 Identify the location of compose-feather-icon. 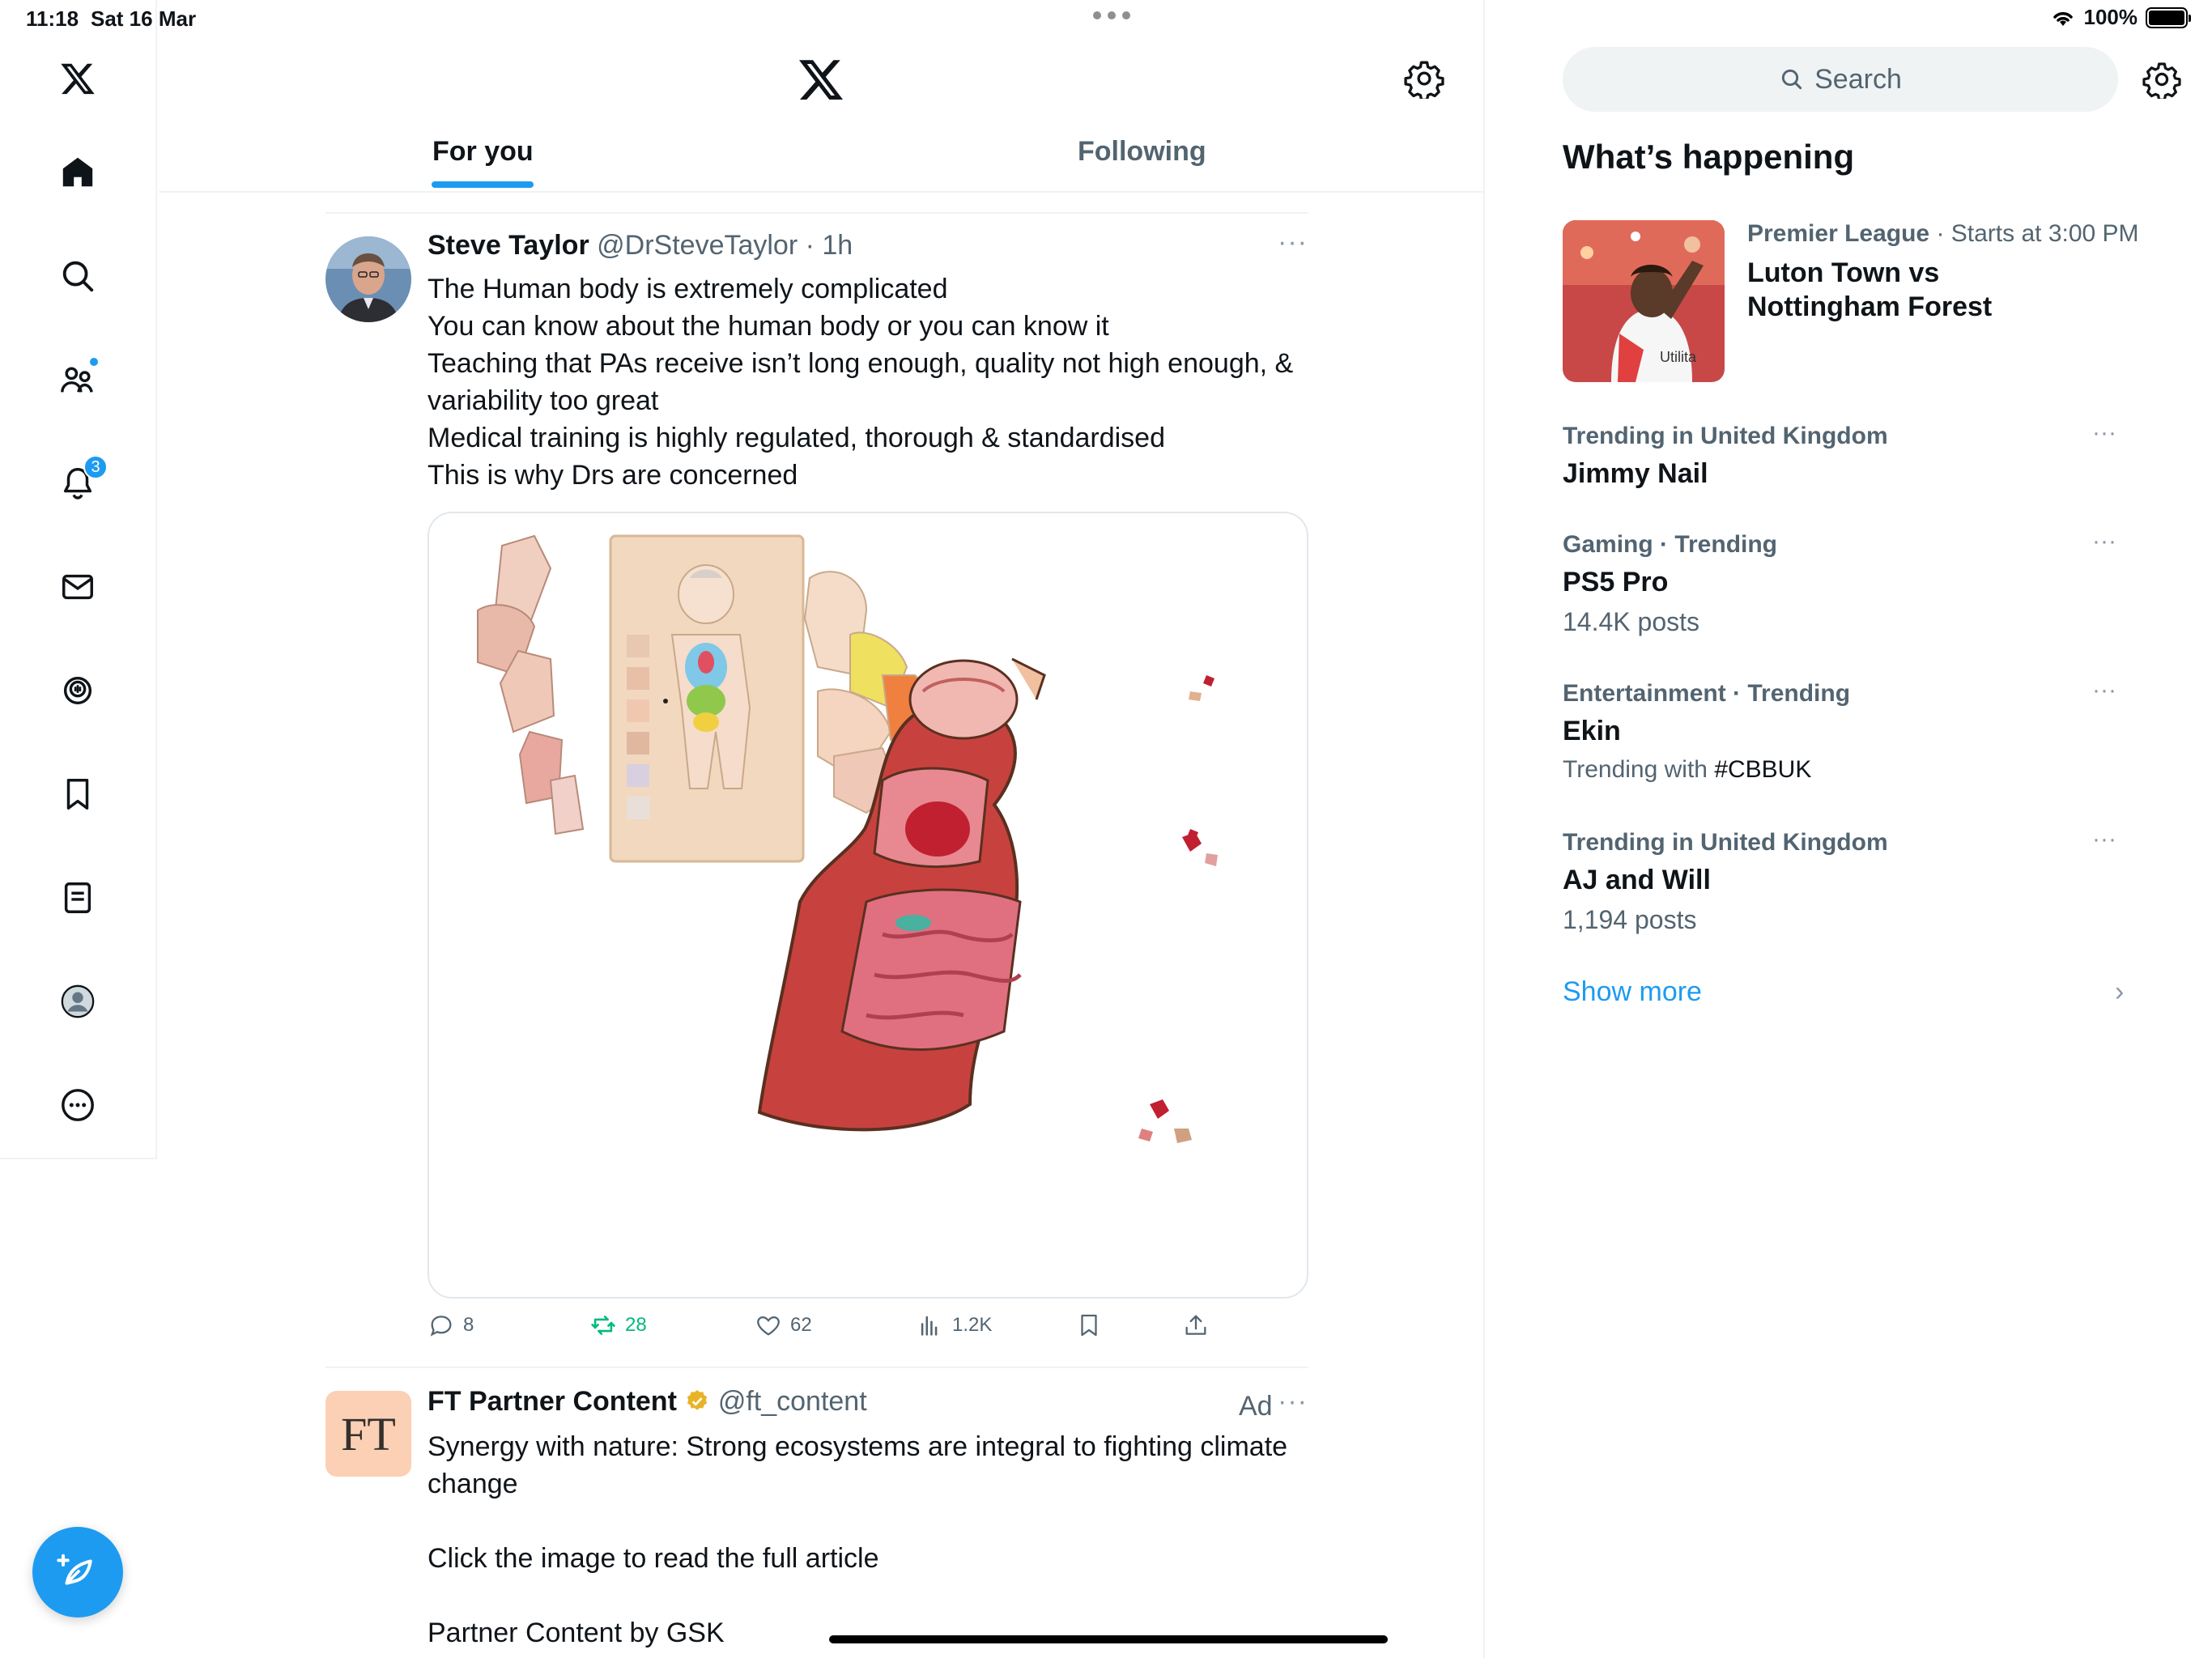
(75, 1569).